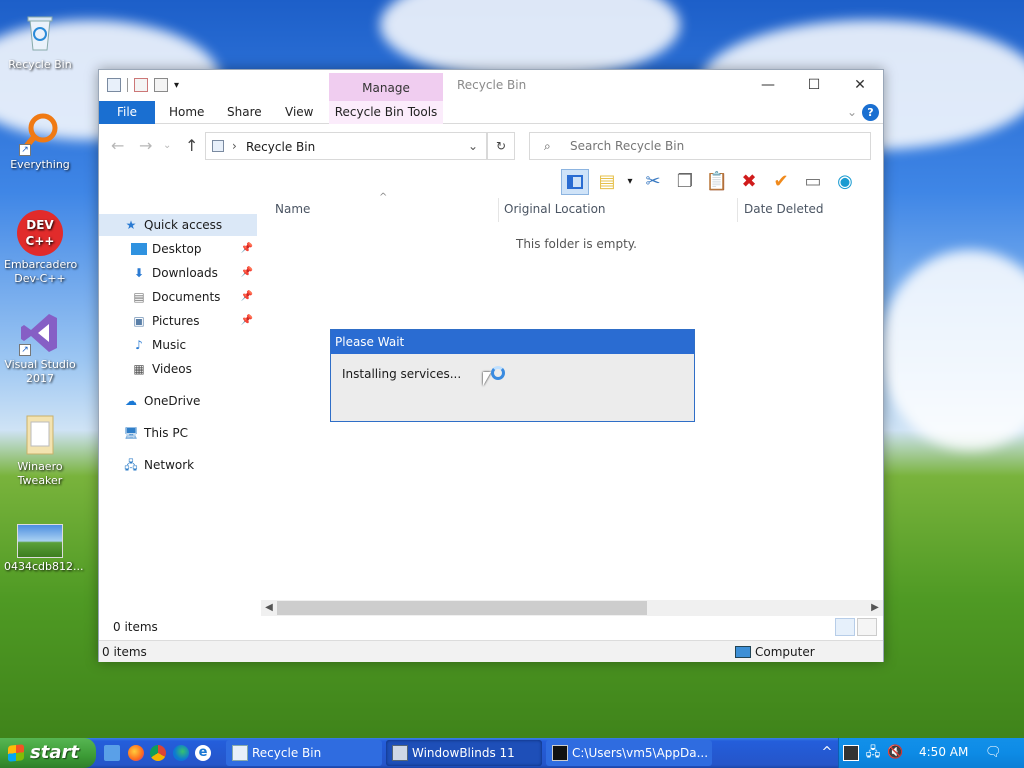 This screenshot has height=768, width=1024. I want to click on start-button: start, so click(48, 753).